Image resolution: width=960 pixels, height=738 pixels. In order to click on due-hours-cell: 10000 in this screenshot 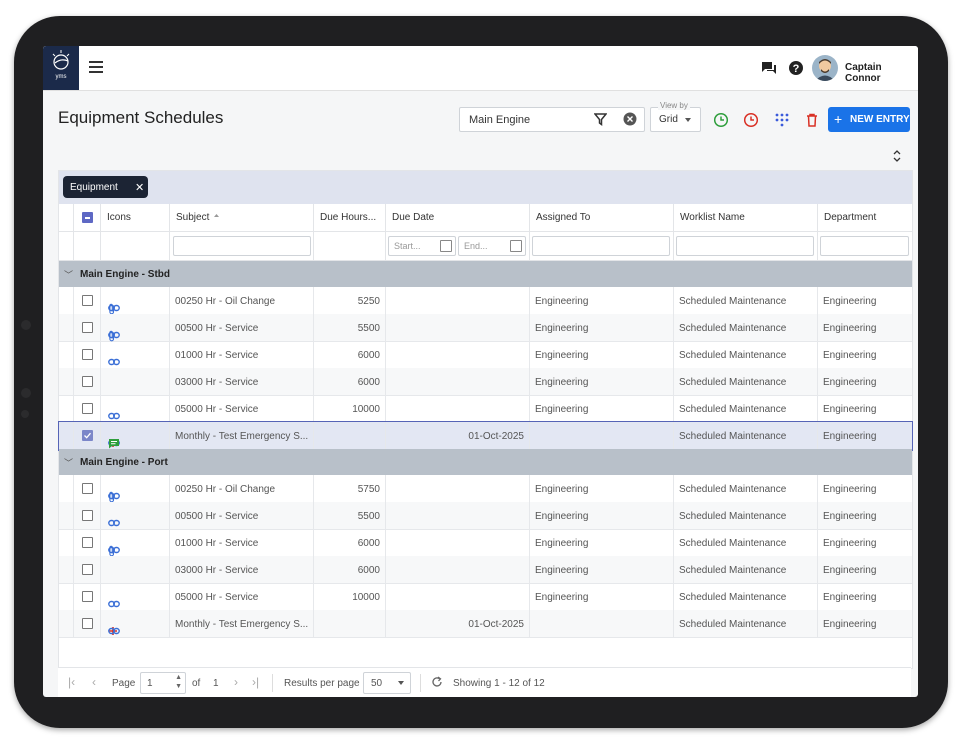, I will do `click(366, 597)`.